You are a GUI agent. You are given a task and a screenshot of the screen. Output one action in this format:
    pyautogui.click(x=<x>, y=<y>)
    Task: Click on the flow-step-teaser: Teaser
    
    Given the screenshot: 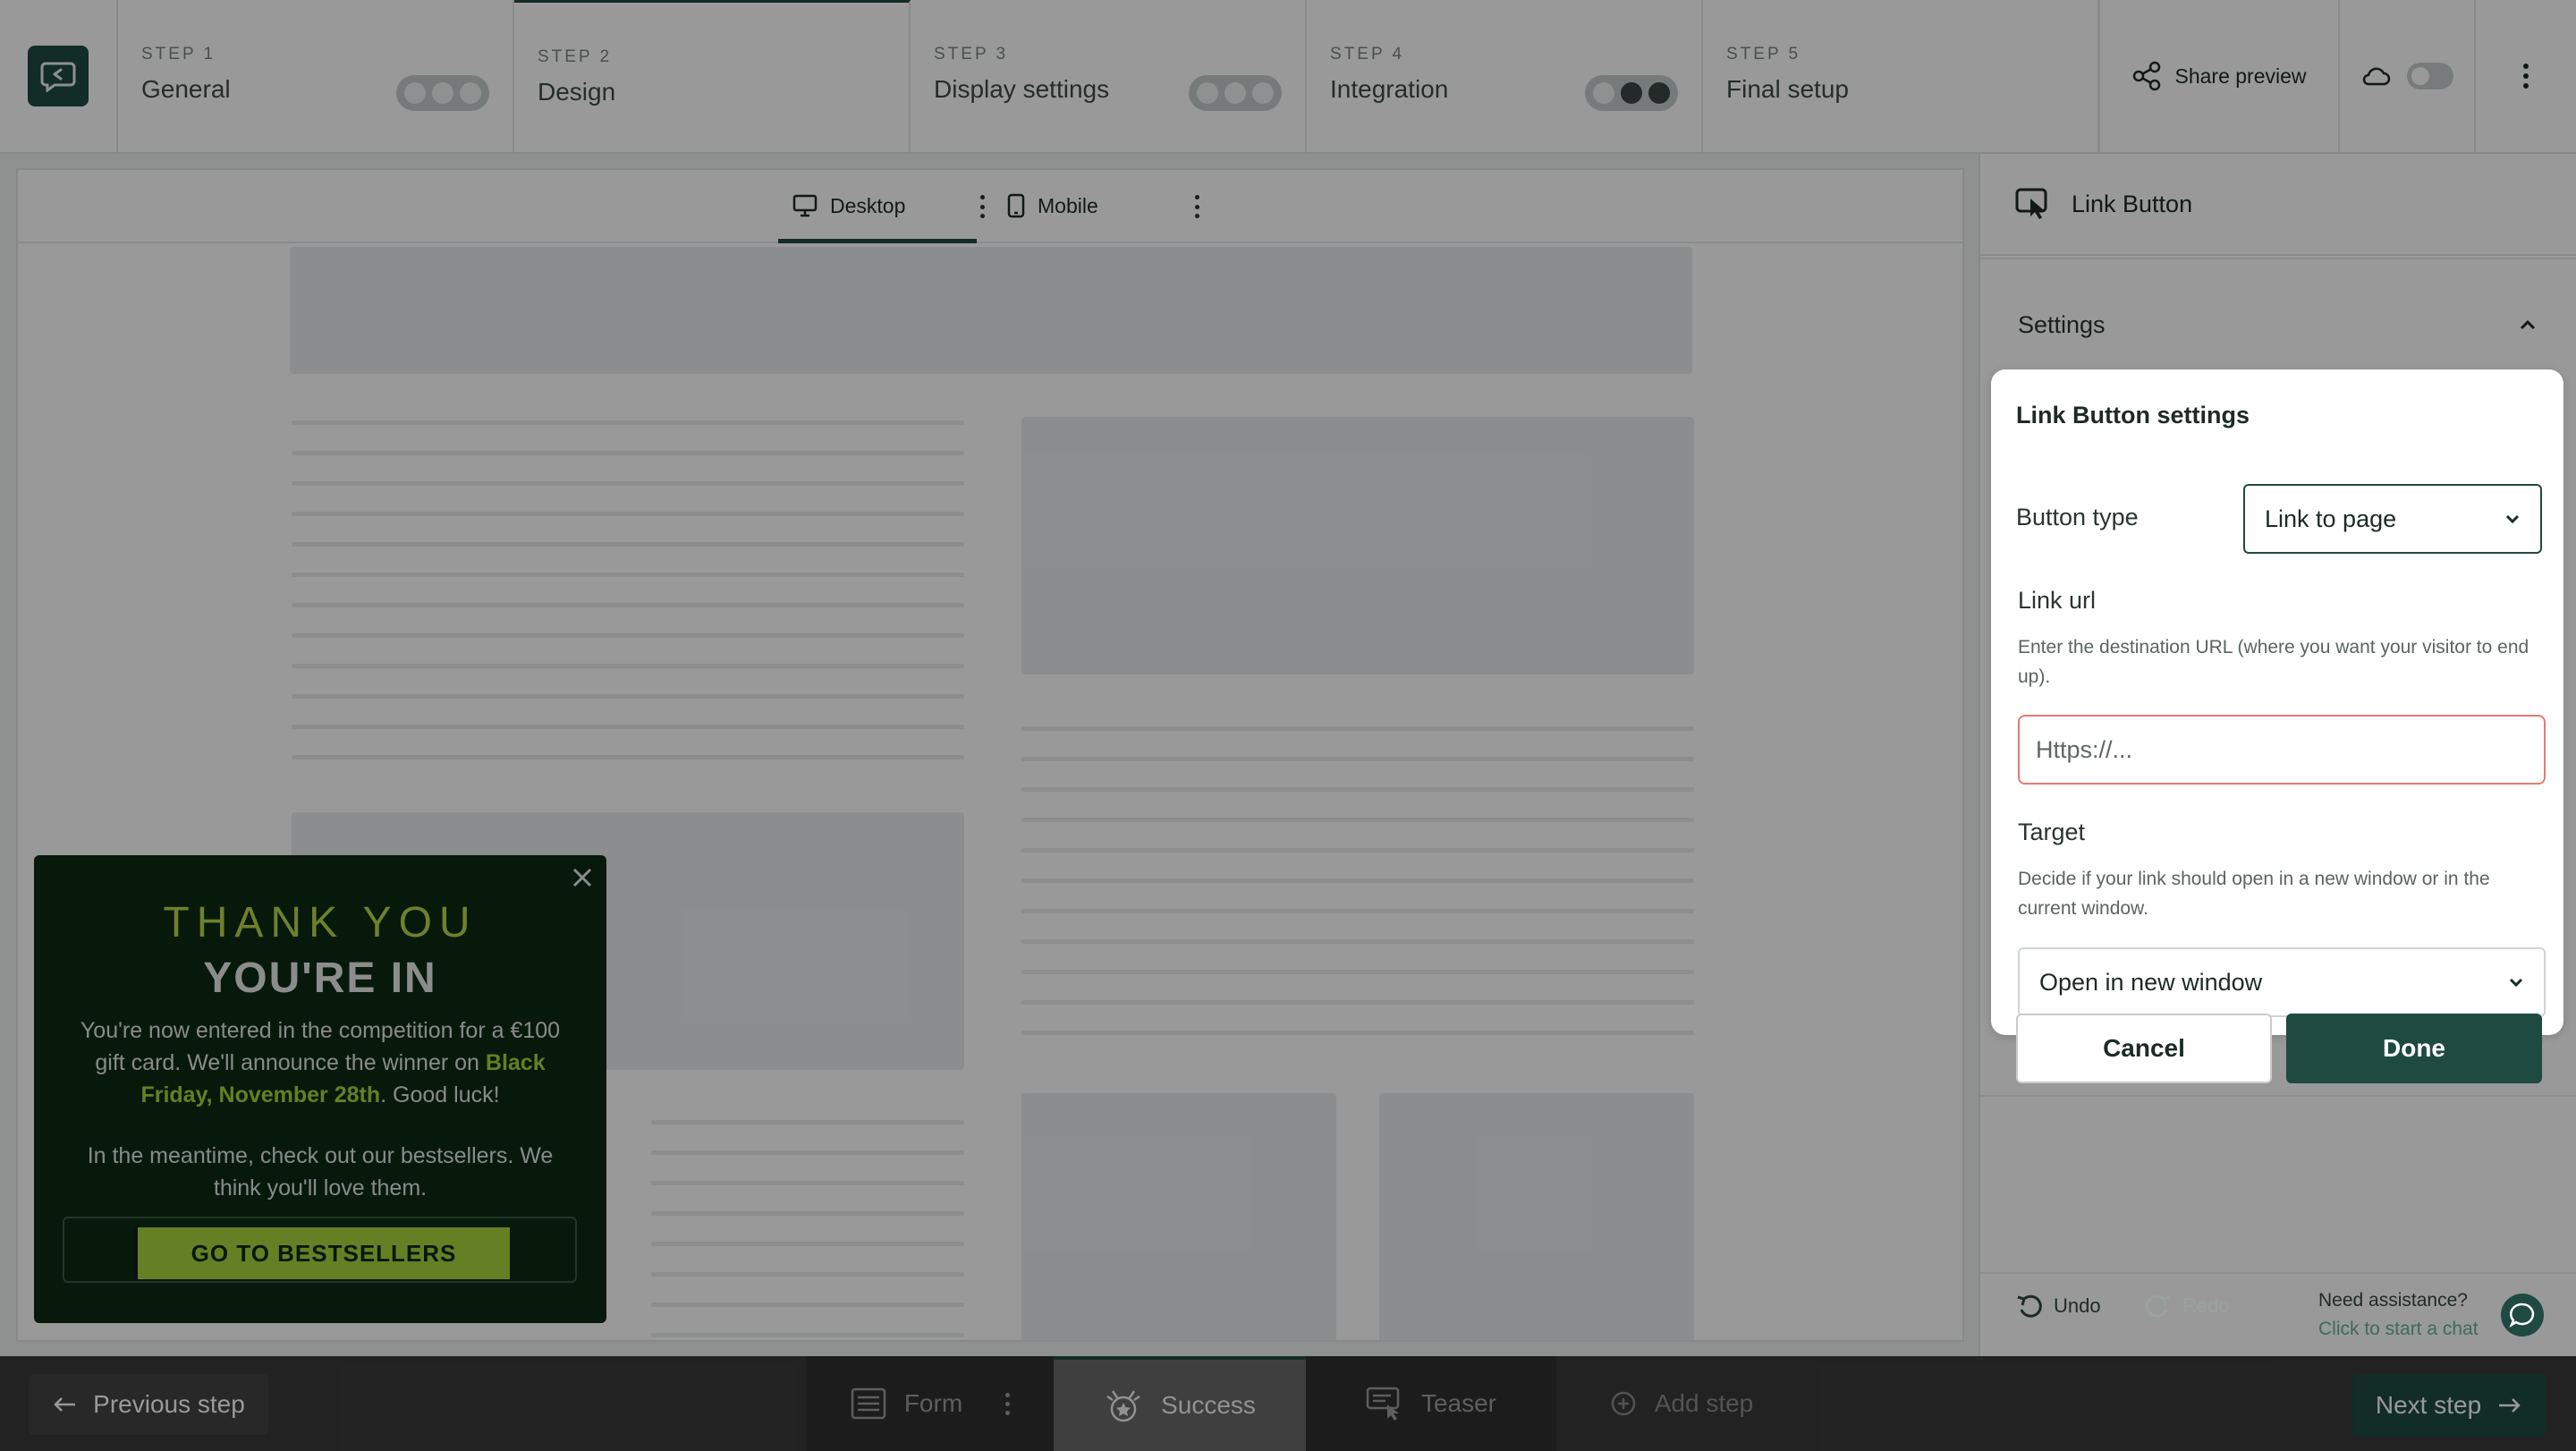 What is the action you would take?
    pyautogui.click(x=1431, y=1403)
    